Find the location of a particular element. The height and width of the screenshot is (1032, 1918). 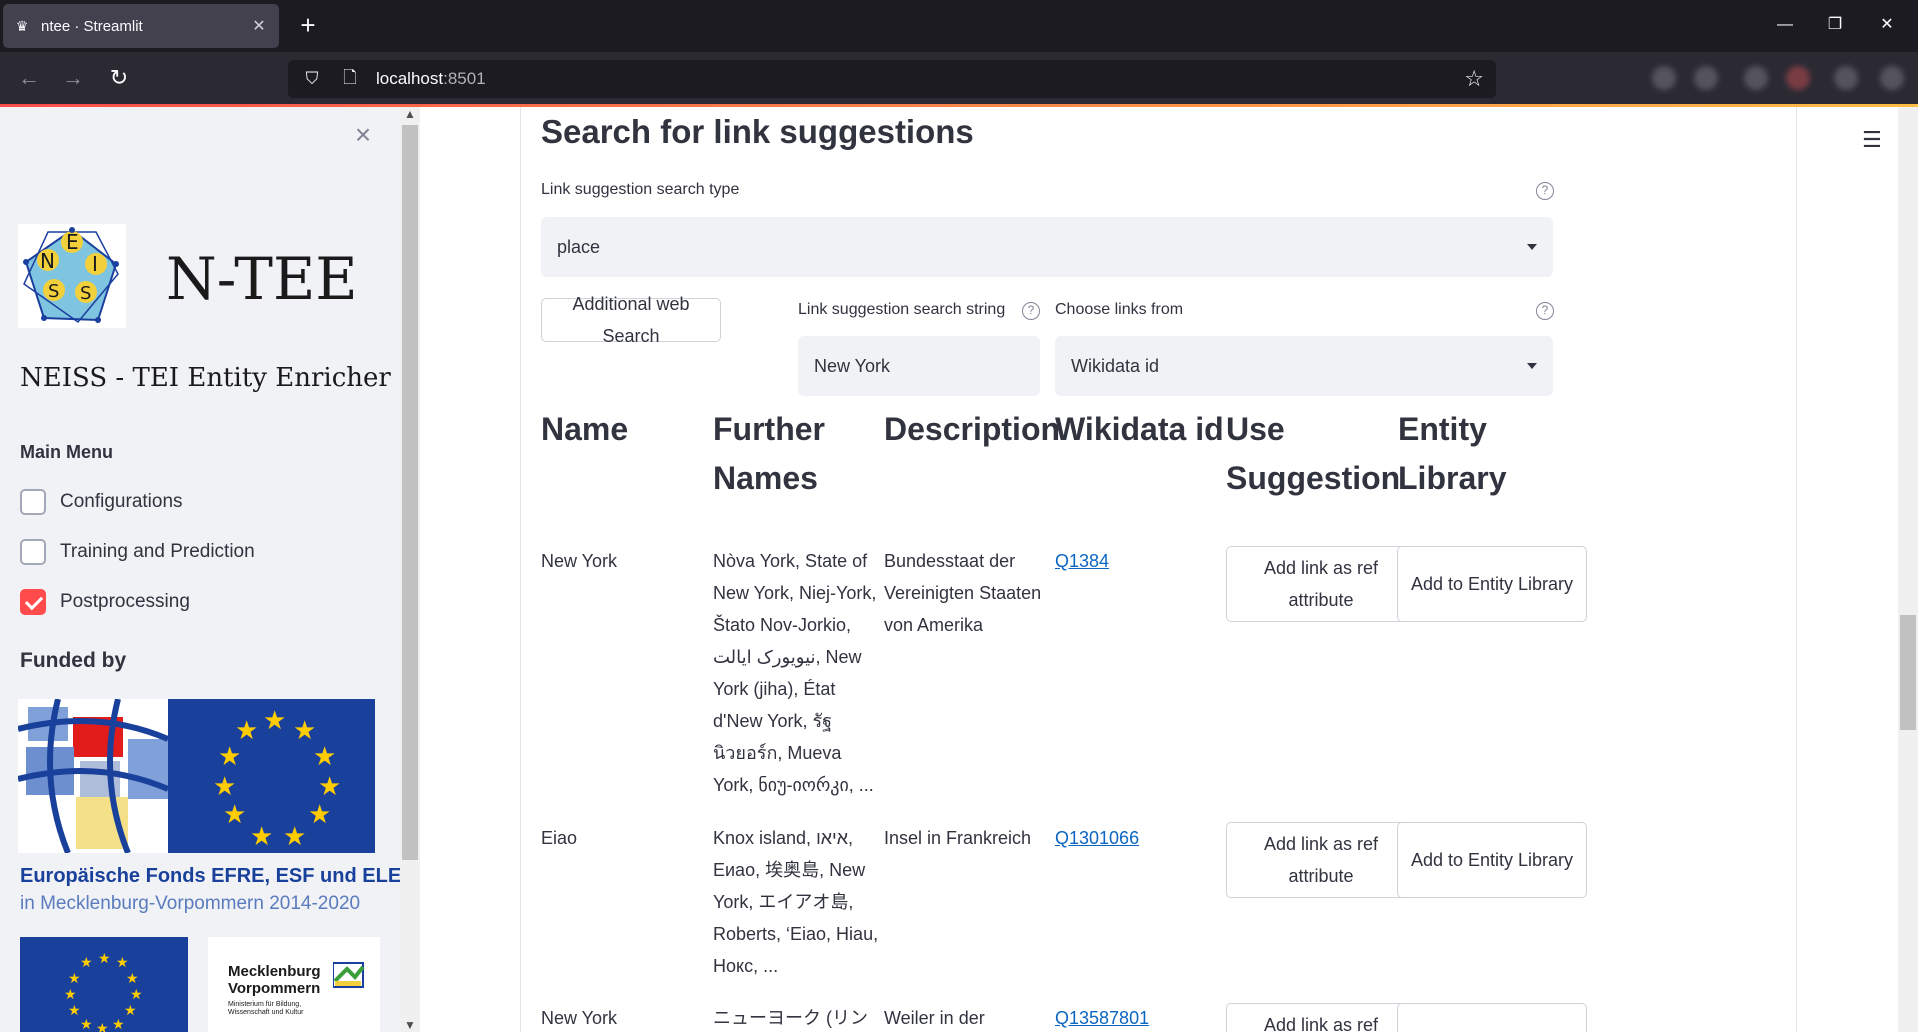

menu-item-label: Postprocessing is located at coordinates (125, 601).